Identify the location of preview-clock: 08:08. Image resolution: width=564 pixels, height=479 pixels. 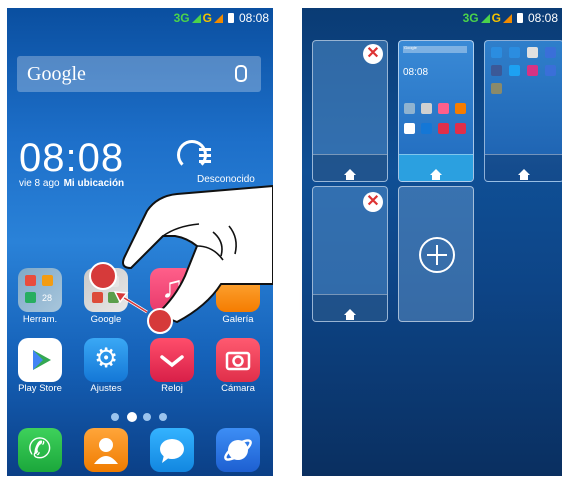
(416, 72).